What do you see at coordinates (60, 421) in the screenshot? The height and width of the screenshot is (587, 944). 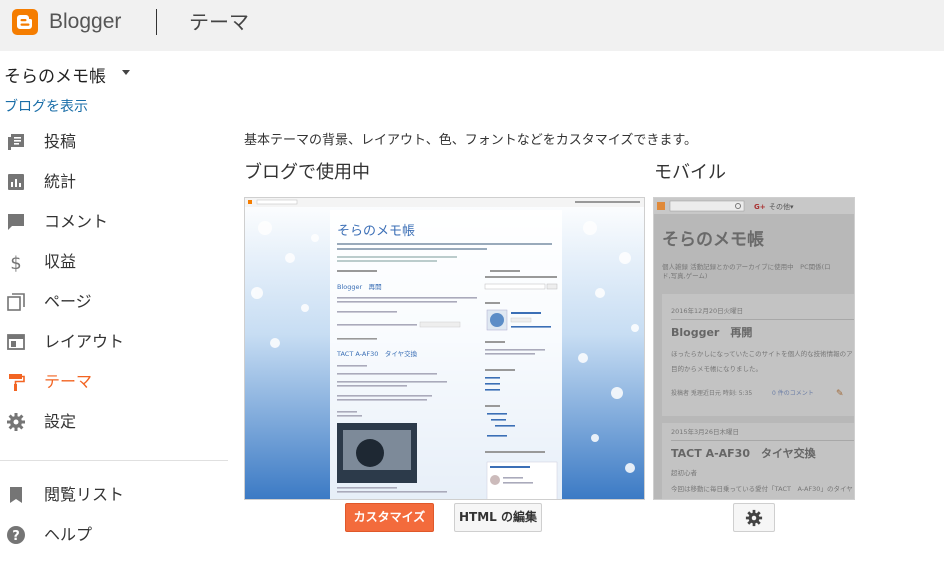 I see `sidebar-item-label: 設定` at bounding box center [60, 421].